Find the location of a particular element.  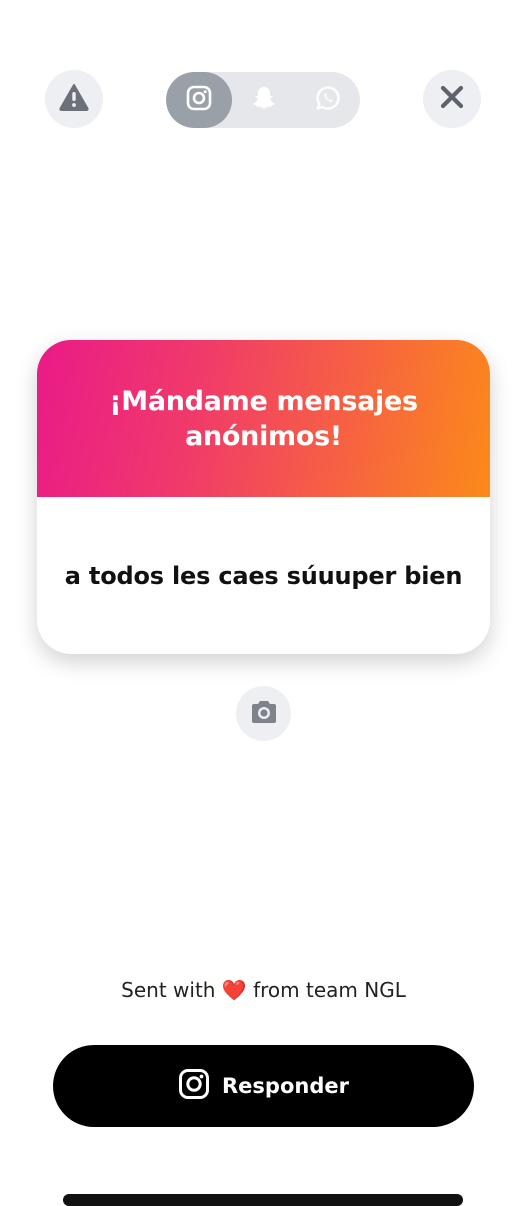

card-body: a todos les caes súuuper bien is located at coordinates (263, 575).